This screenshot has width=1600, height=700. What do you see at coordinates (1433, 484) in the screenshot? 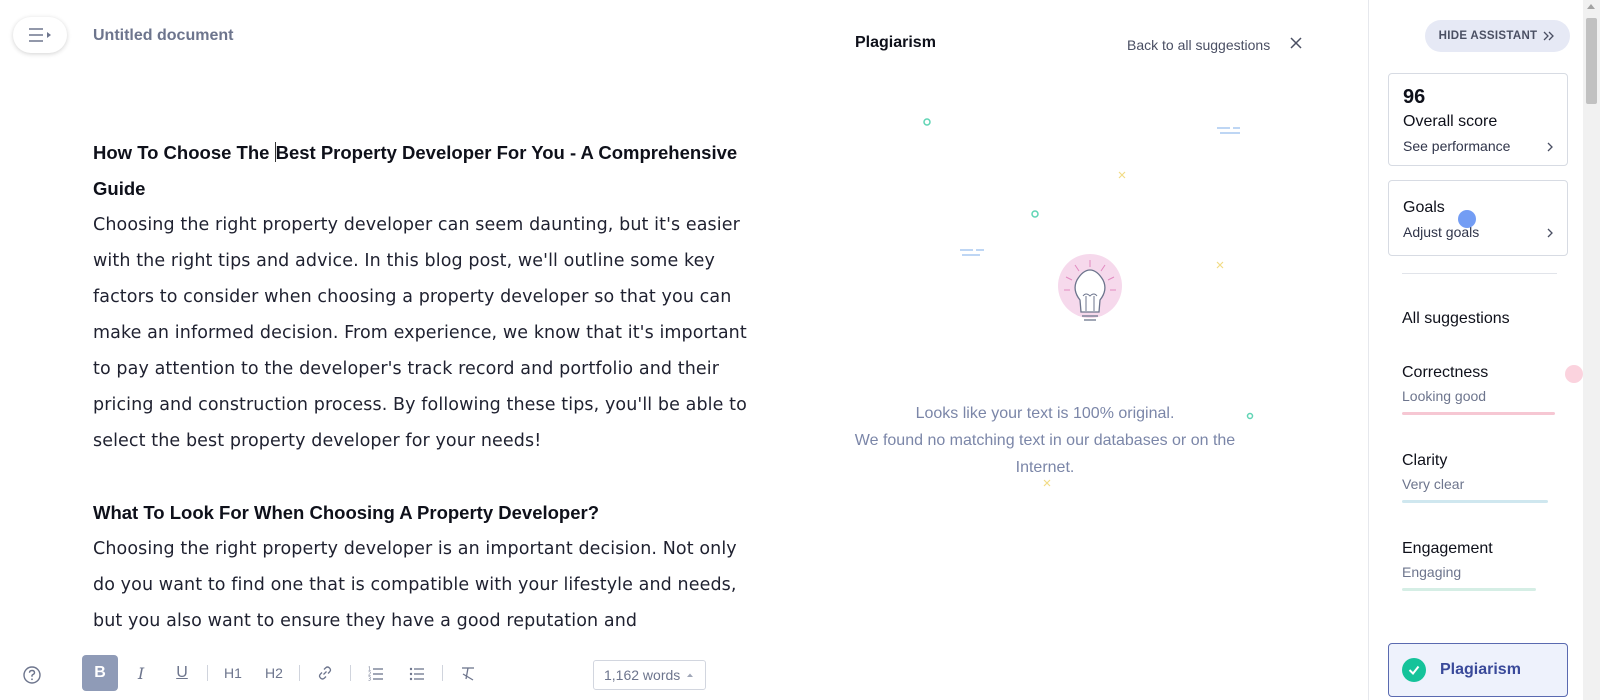
I see `category-status: Very clear` at bounding box center [1433, 484].